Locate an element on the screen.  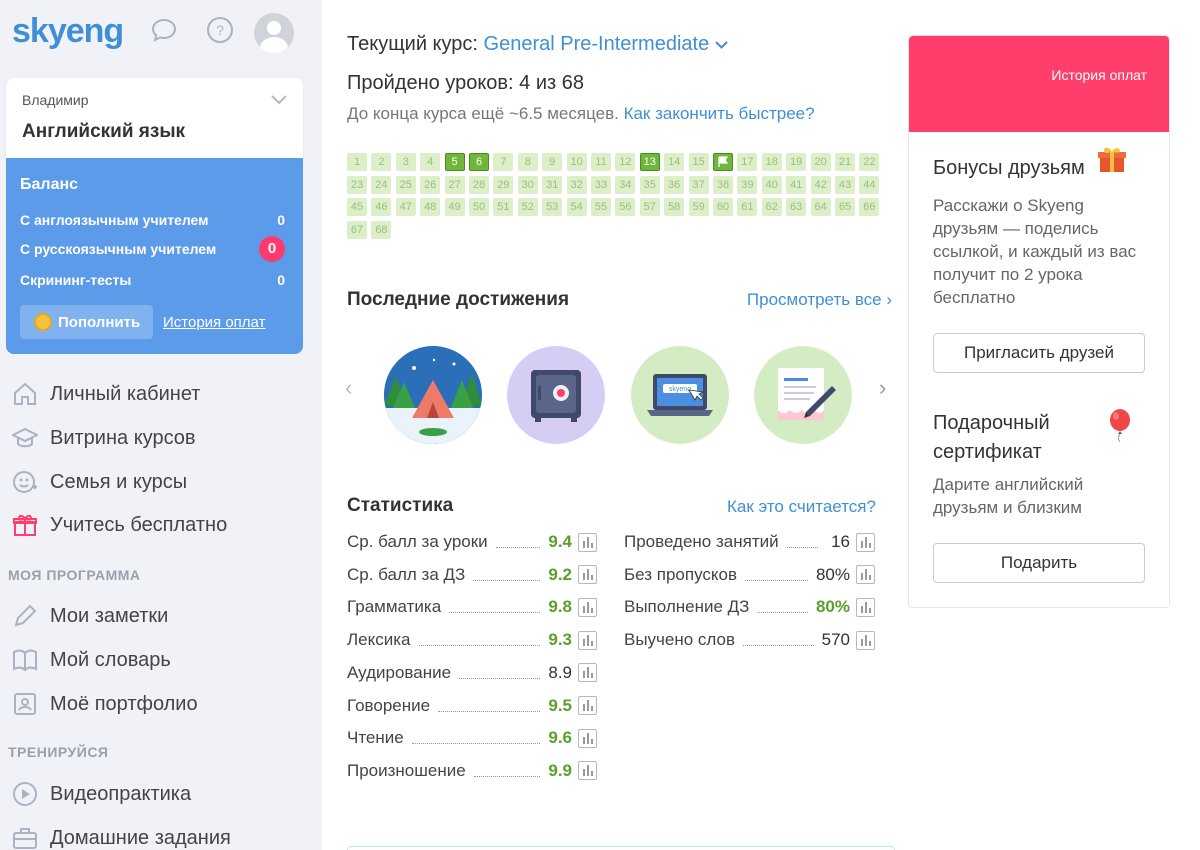
help-icon: ? is located at coordinates (220, 30).